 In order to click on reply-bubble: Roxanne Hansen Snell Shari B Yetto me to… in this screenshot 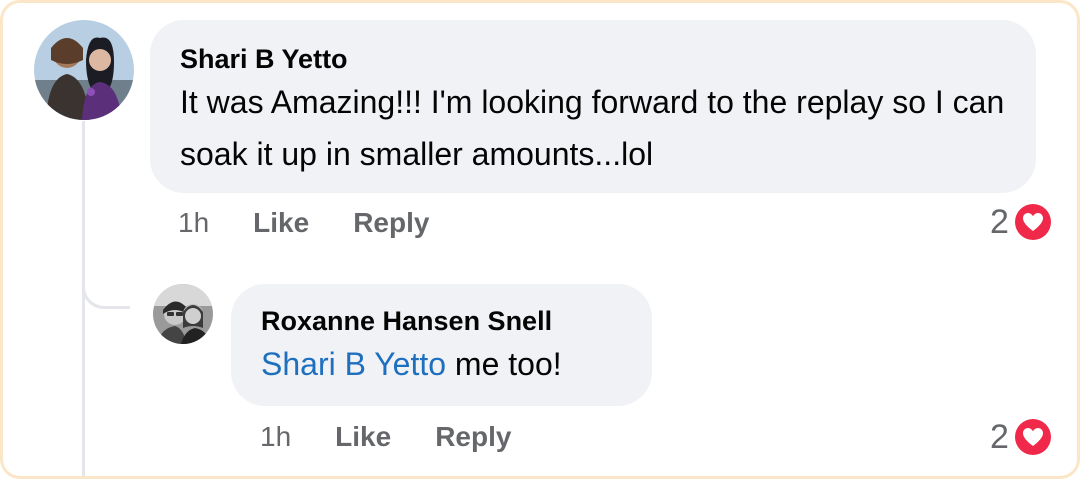, I will do `click(441, 345)`.